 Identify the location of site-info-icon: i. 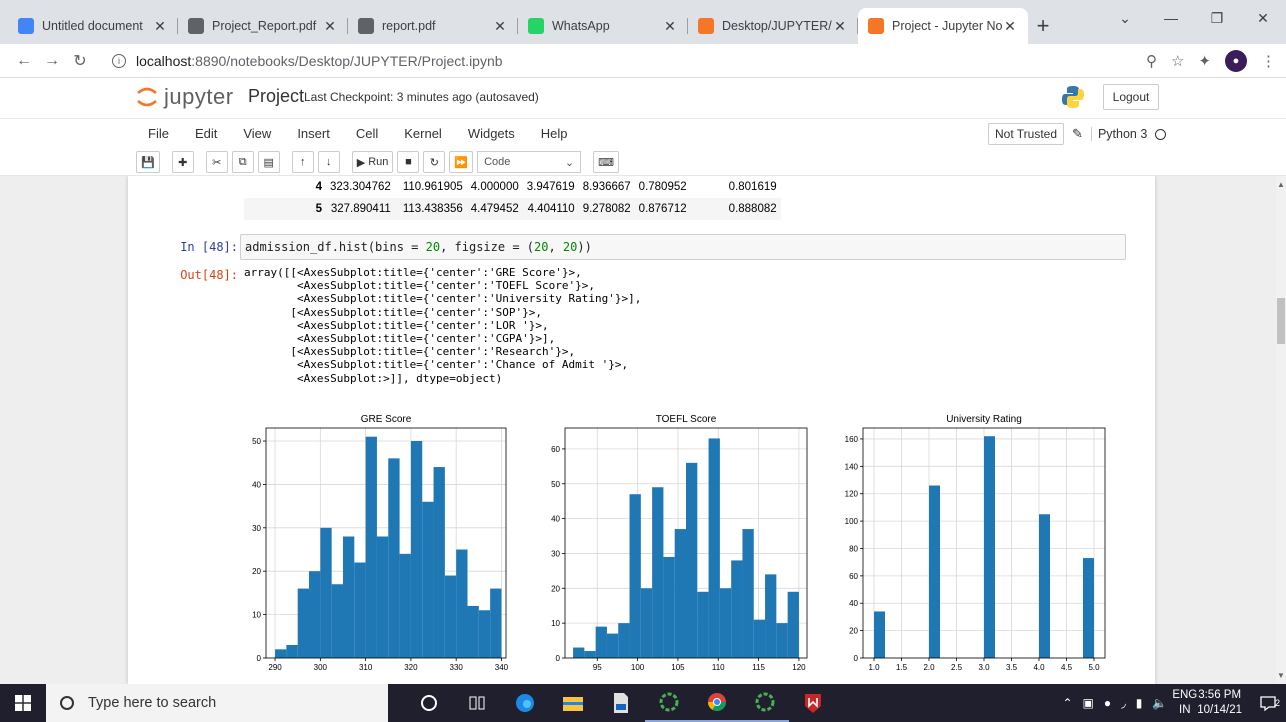
(119, 60).